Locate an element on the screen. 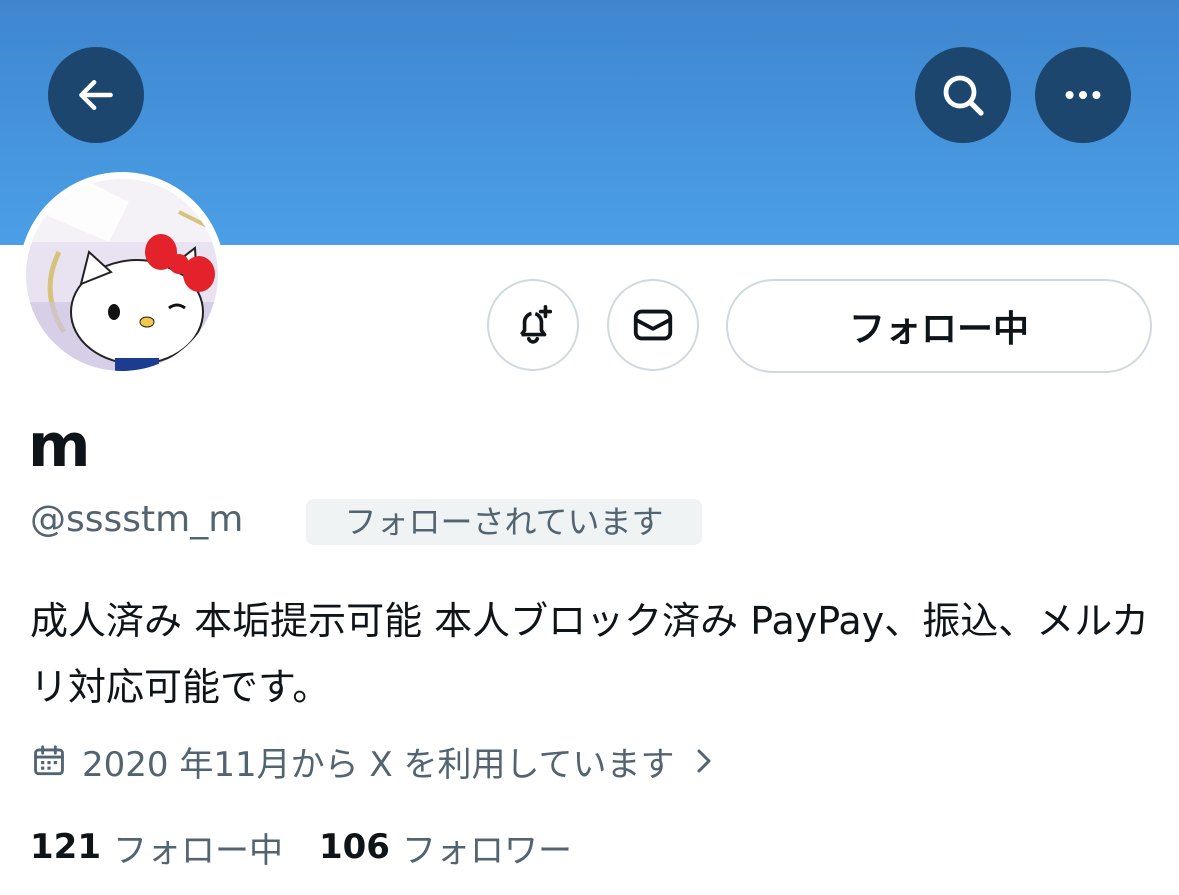  arrow-left-icon is located at coordinates (96, 95).